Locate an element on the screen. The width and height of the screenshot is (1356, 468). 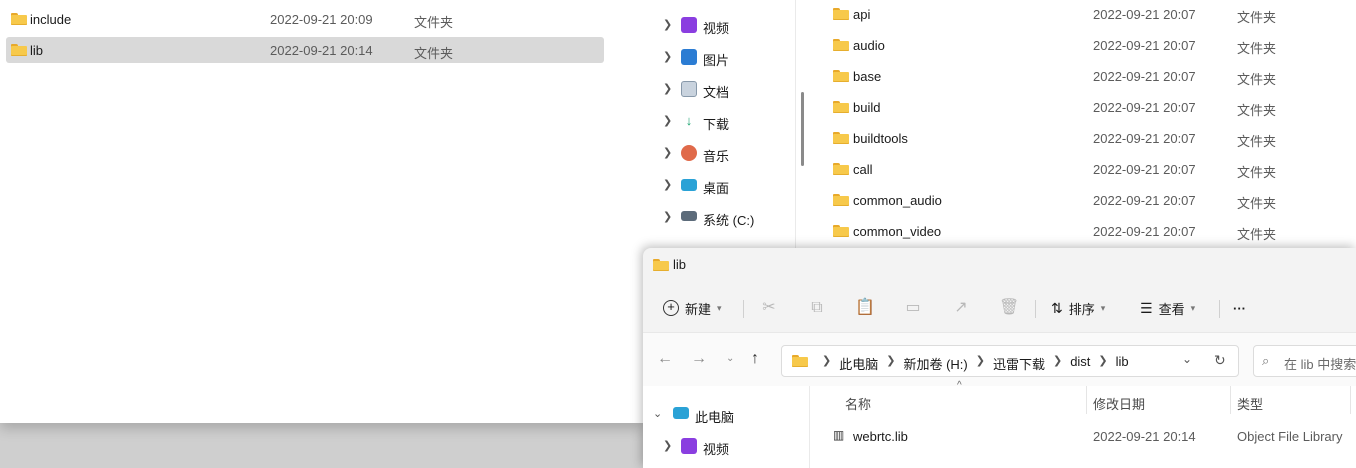
nav-label: 桌面 is located at coordinates (716, 188).